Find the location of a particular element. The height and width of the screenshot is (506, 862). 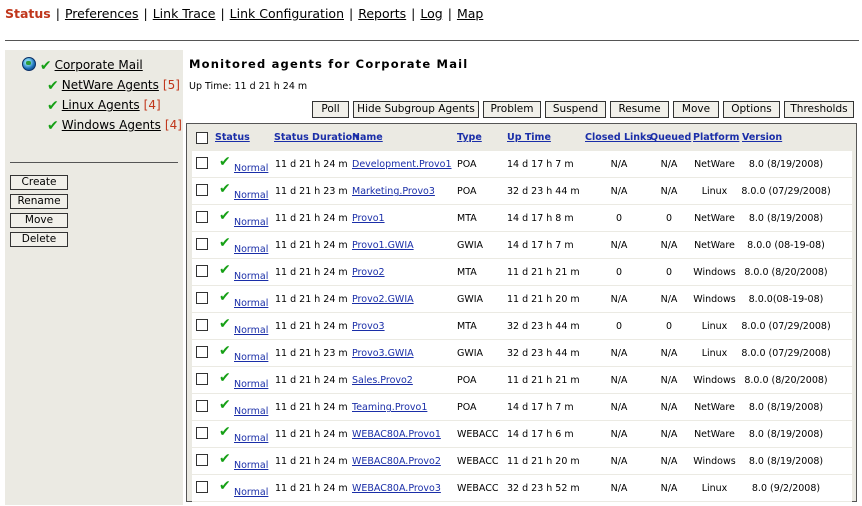

resume-button: Resume is located at coordinates (639, 109).